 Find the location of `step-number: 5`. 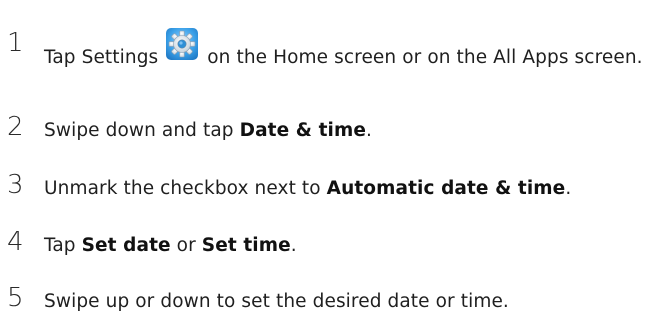

step-number: 5 is located at coordinates (15, 298).